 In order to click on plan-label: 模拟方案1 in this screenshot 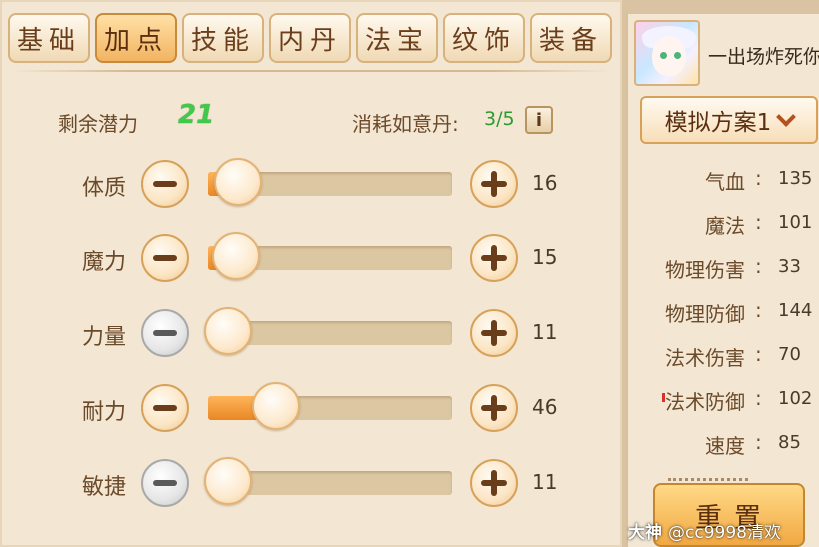, I will do `click(718, 123)`.